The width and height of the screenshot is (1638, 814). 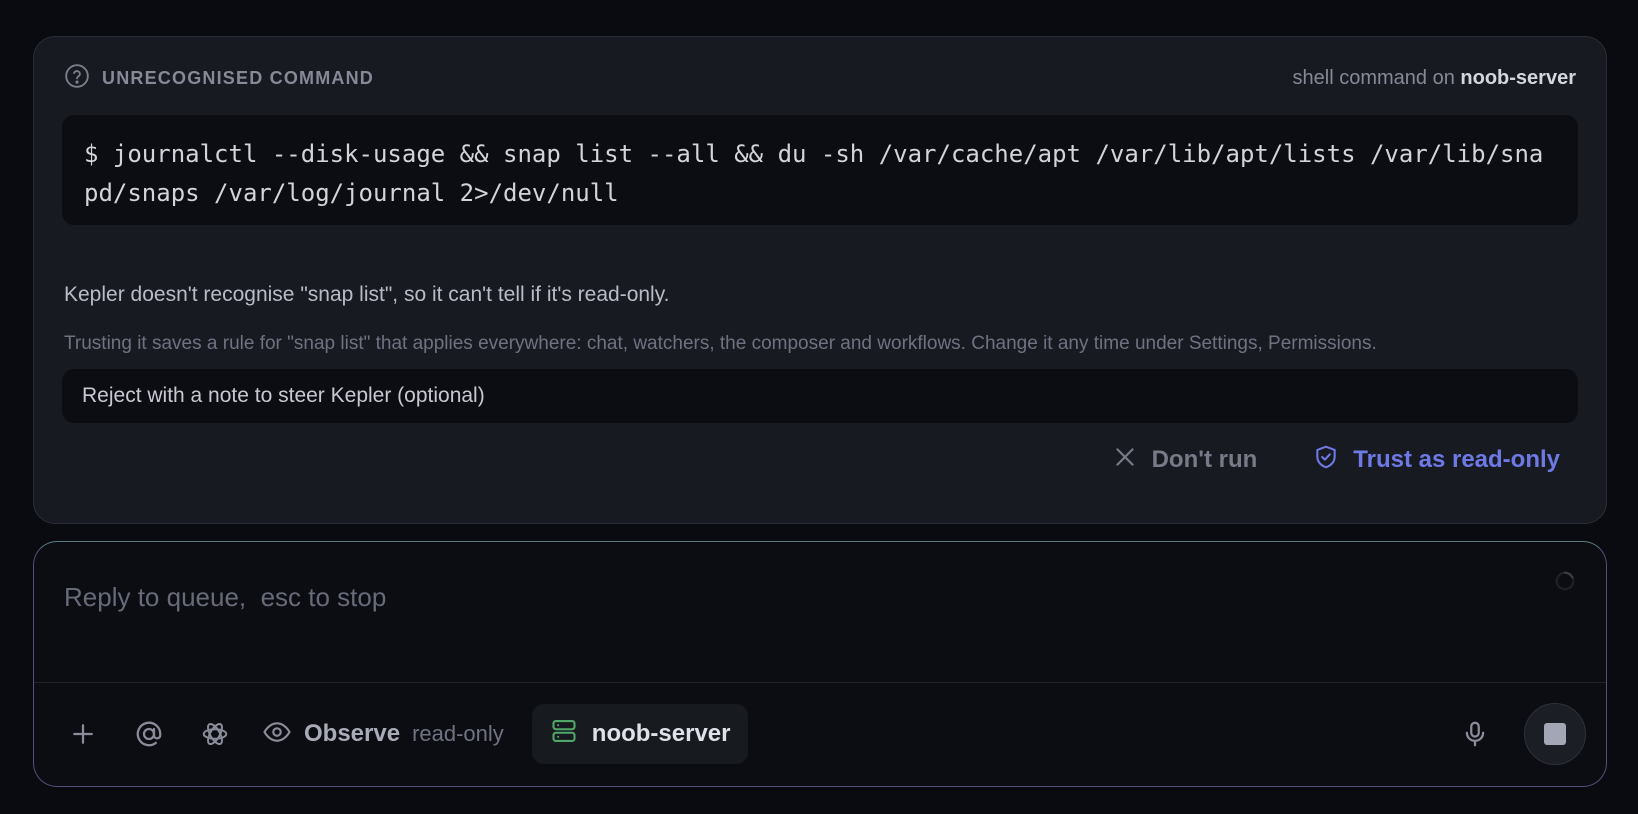 What do you see at coordinates (820, 682) in the screenshot?
I see `composer-divider` at bounding box center [820, 682].